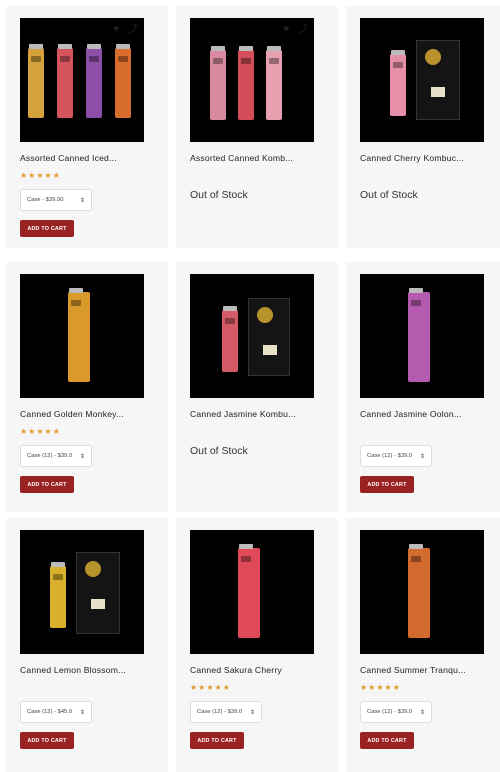 Image resolution: width=500 pixels, height=772 pixels. I want to click on variant-select: Case (12) - $45.0 ⇕, so click(56, 712).